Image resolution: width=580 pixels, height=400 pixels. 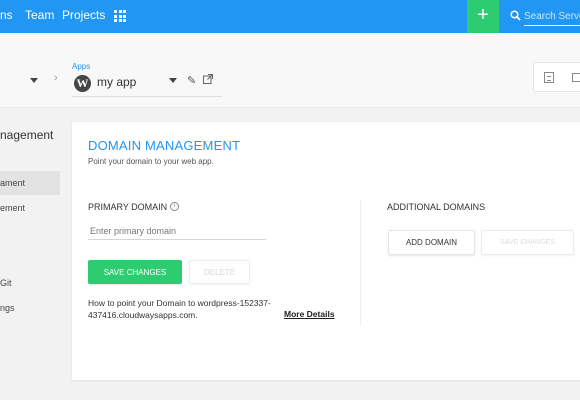 I want to click on grid-icon, so click(x=120, y=16).